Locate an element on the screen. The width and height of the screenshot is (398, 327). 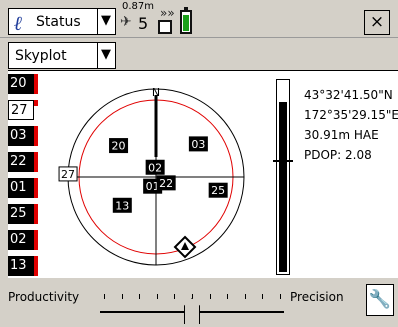
satellite-row: 25 is located at coordinates (21, 214).